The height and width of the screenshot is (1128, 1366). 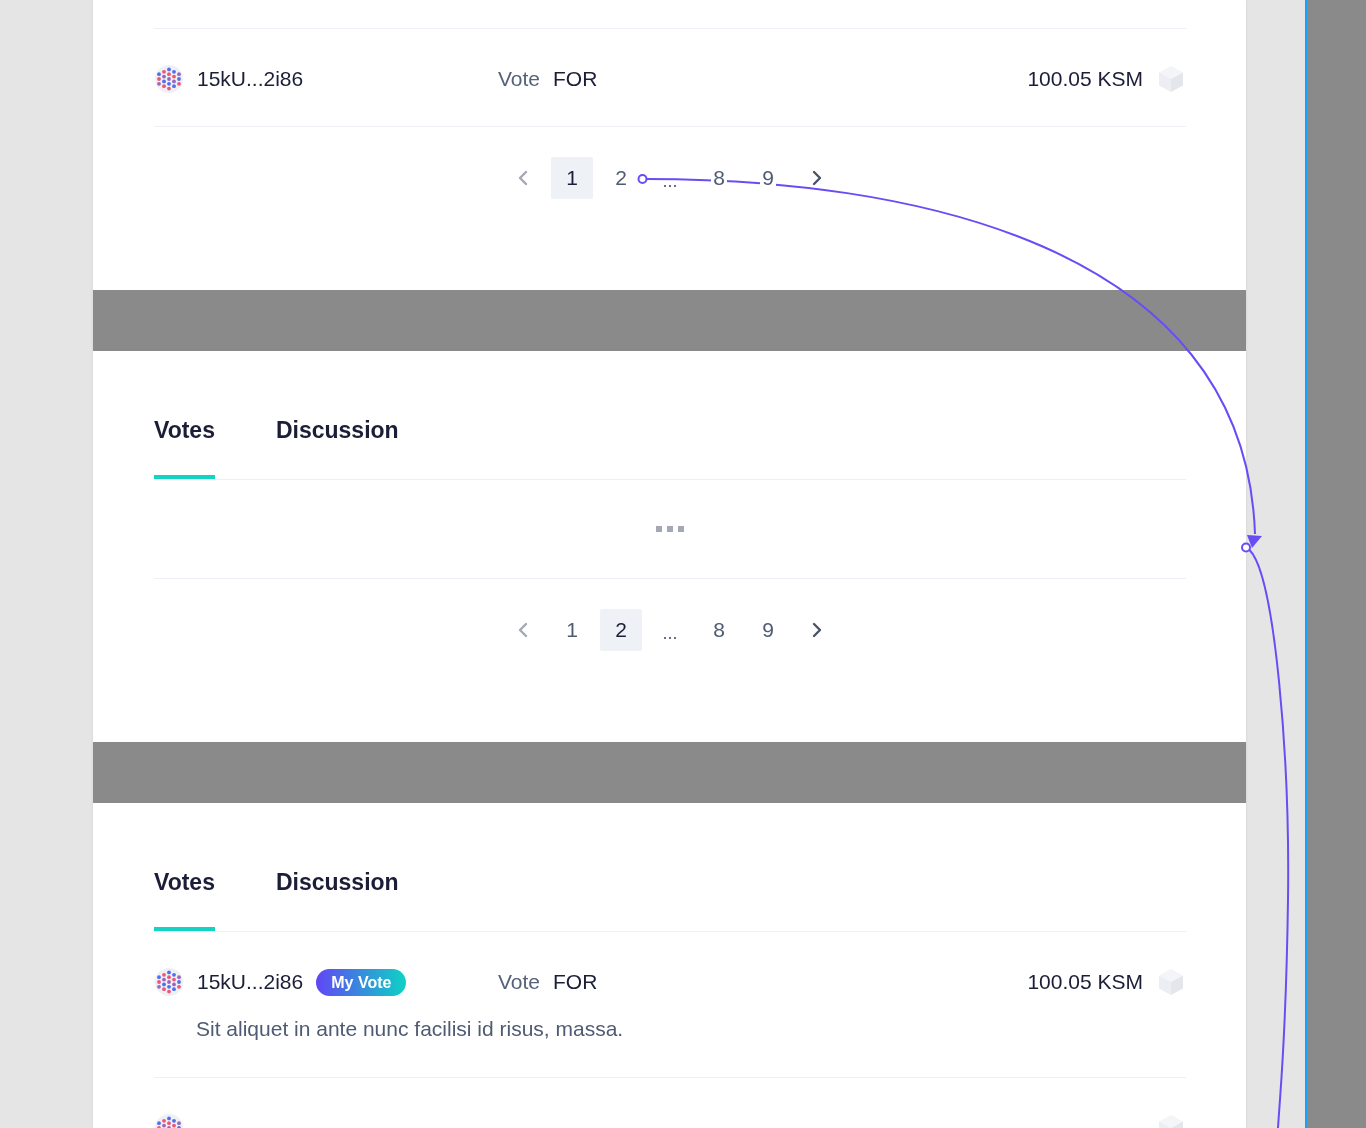 I want to click on vote-comment: Sit aliquet in ante nunc facilisi id risus, massa., so click(x=410, y=1029).